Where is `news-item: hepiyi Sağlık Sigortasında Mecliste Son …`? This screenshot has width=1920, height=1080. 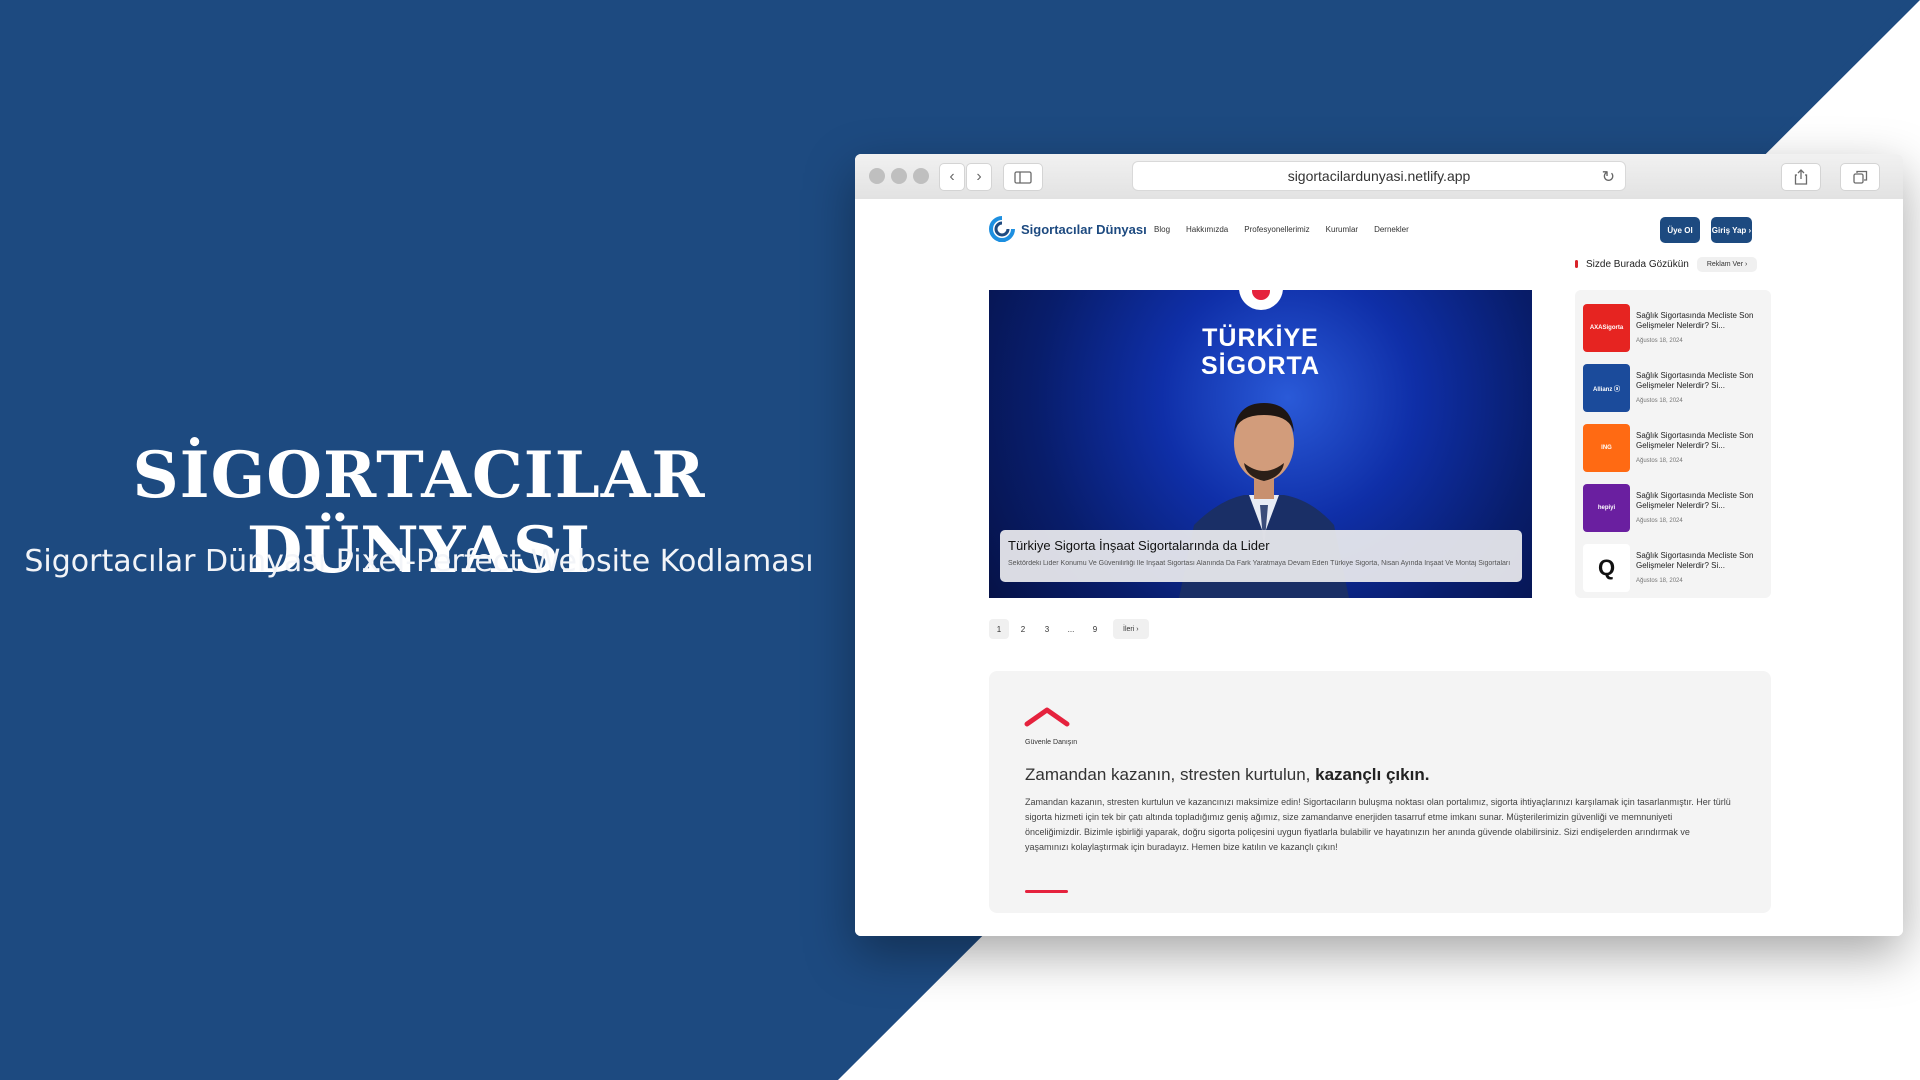
news-item: hepiyi Sağlık Sigortasında Mecliste Son … is located at coordinates (1674, 508).